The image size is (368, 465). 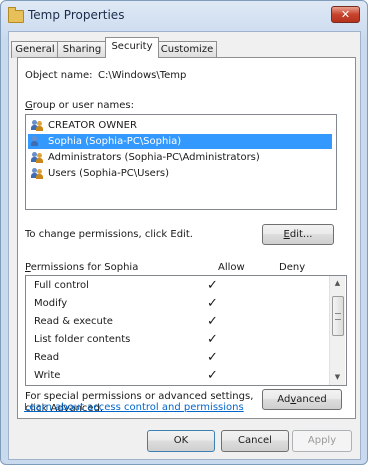 I want to click on tab-customize: Customize, so click(x=187, y=49).